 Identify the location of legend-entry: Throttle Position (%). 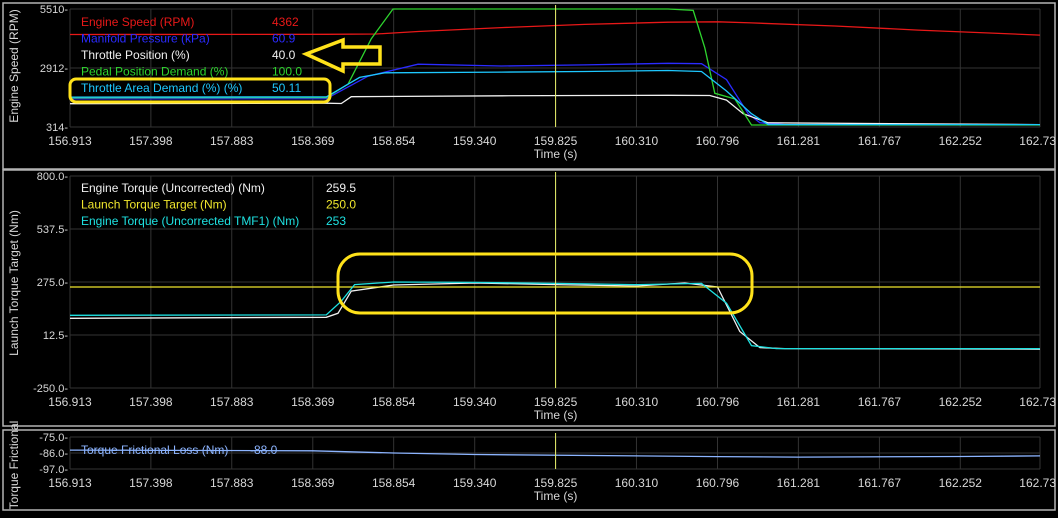
(135, 55).